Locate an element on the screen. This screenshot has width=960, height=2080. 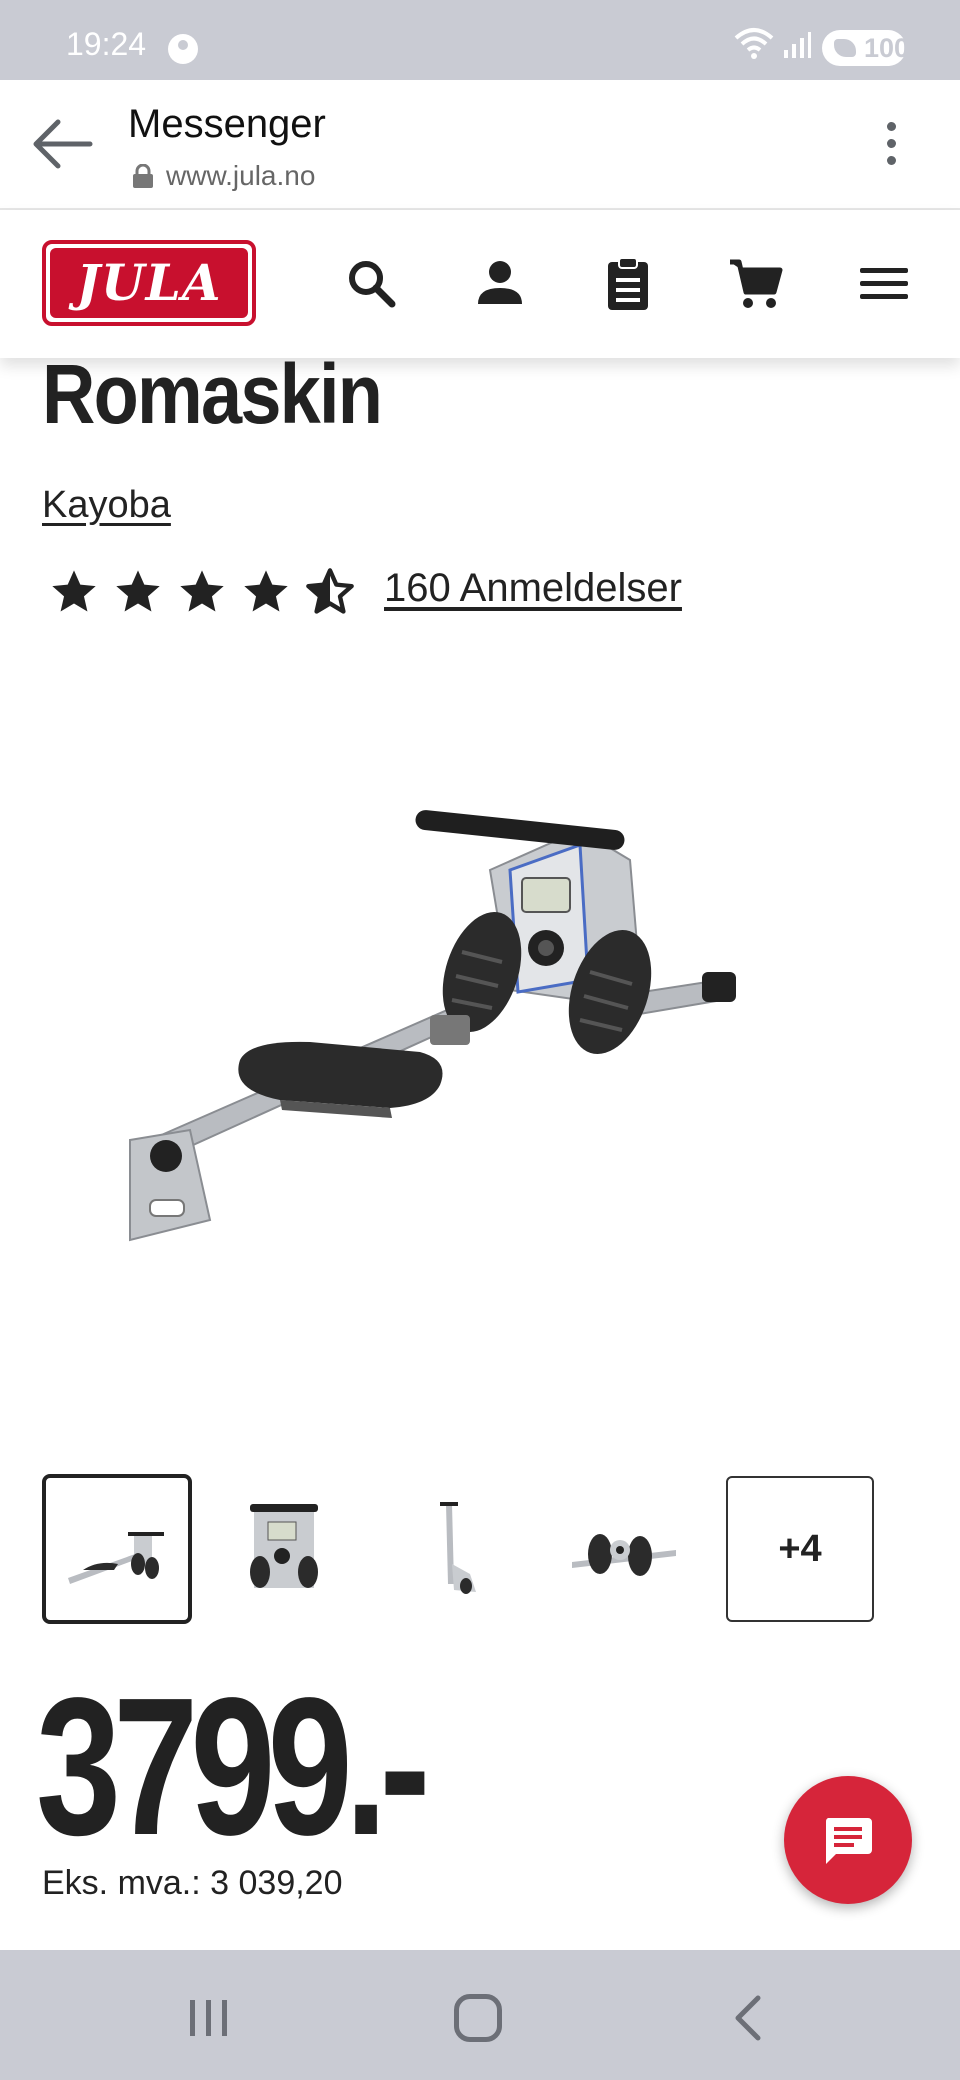
cart-icon is located at coordinates (756, 284).